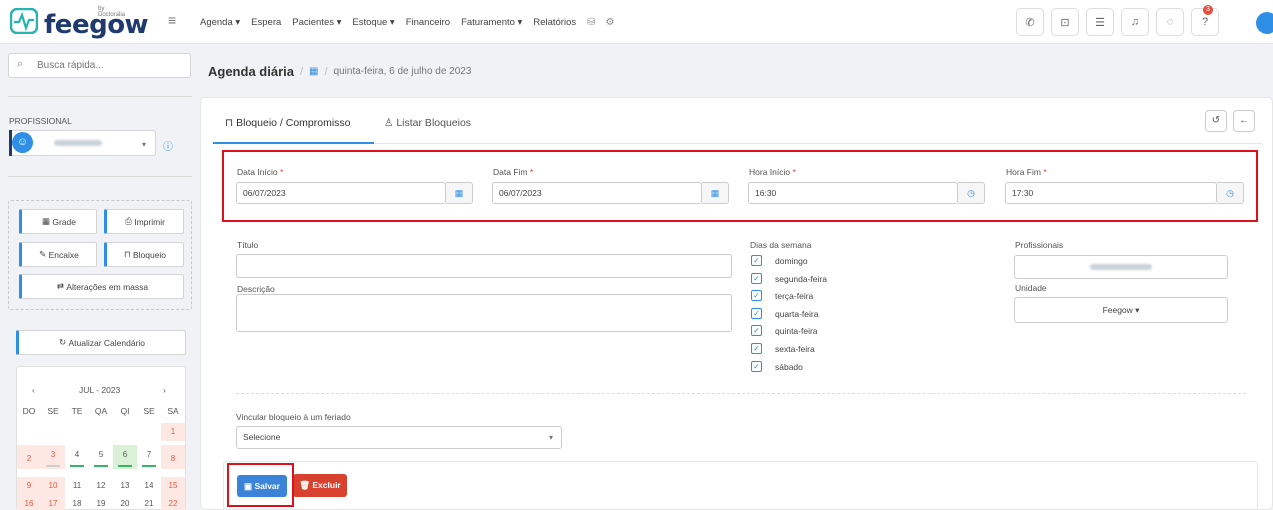 Image resolution: width=1273 pixels, height=510 pixels. What do you see at coordinates (756, 366) in the screenshot?
I see `checkbox-sabado: ✓` at bounding box center [756, 366].